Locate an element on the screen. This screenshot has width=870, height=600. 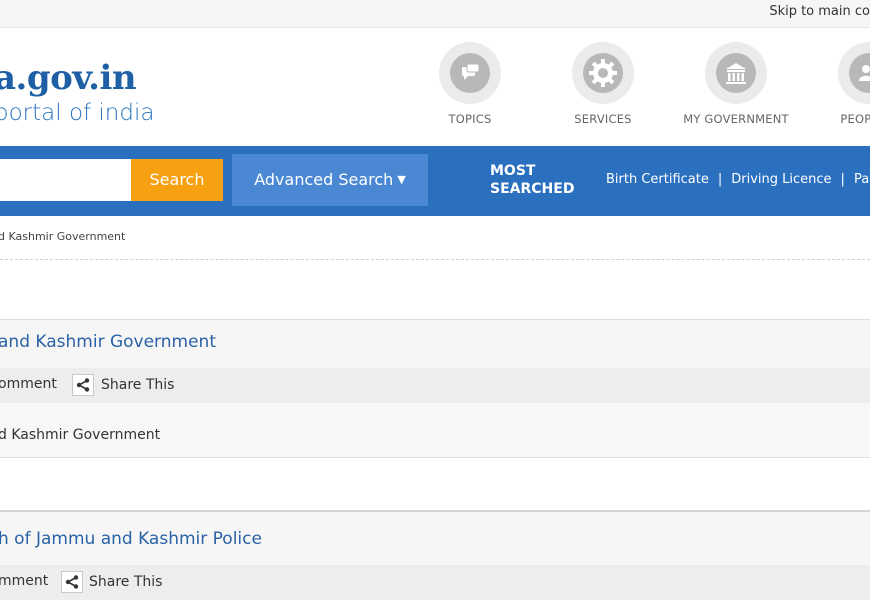
most-searched-link-birth-certificate: Birth Certificate is located at coordinates (657, 179).